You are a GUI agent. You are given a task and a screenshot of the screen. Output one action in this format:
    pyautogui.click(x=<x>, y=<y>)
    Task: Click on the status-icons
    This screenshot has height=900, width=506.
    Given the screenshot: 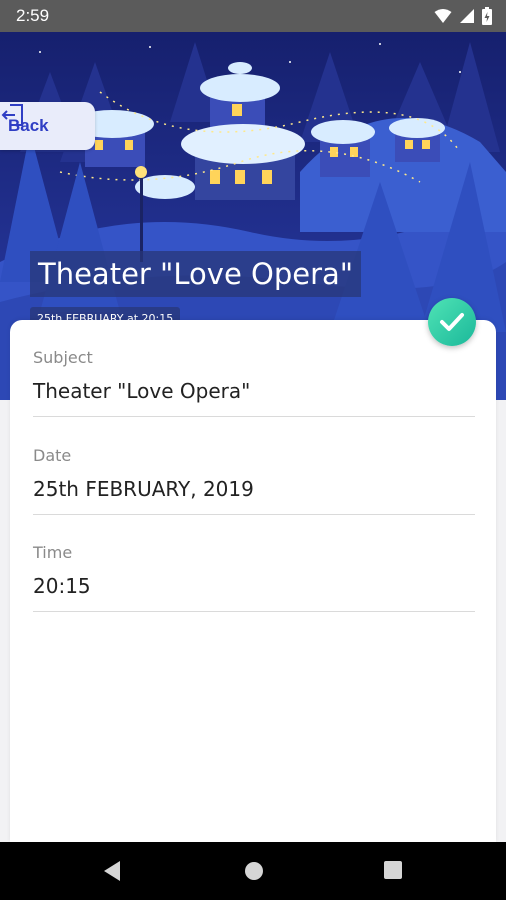 What is the action you would take?
    pyautogui.click(x=463, y=16)
    